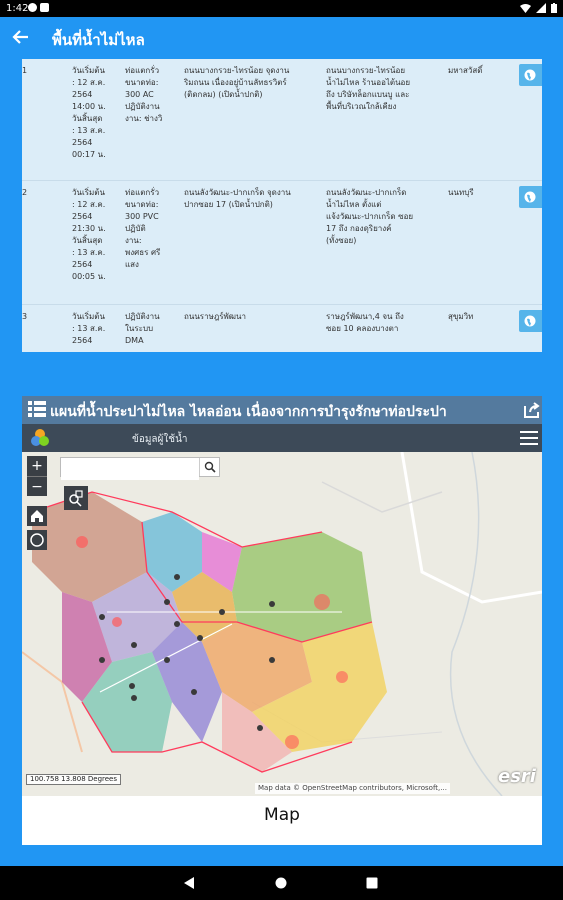  What do you see at coordinates (461, 192) in the screenshot?
I see `row-district: นนทบุรี` at bounding box center [461, 192].